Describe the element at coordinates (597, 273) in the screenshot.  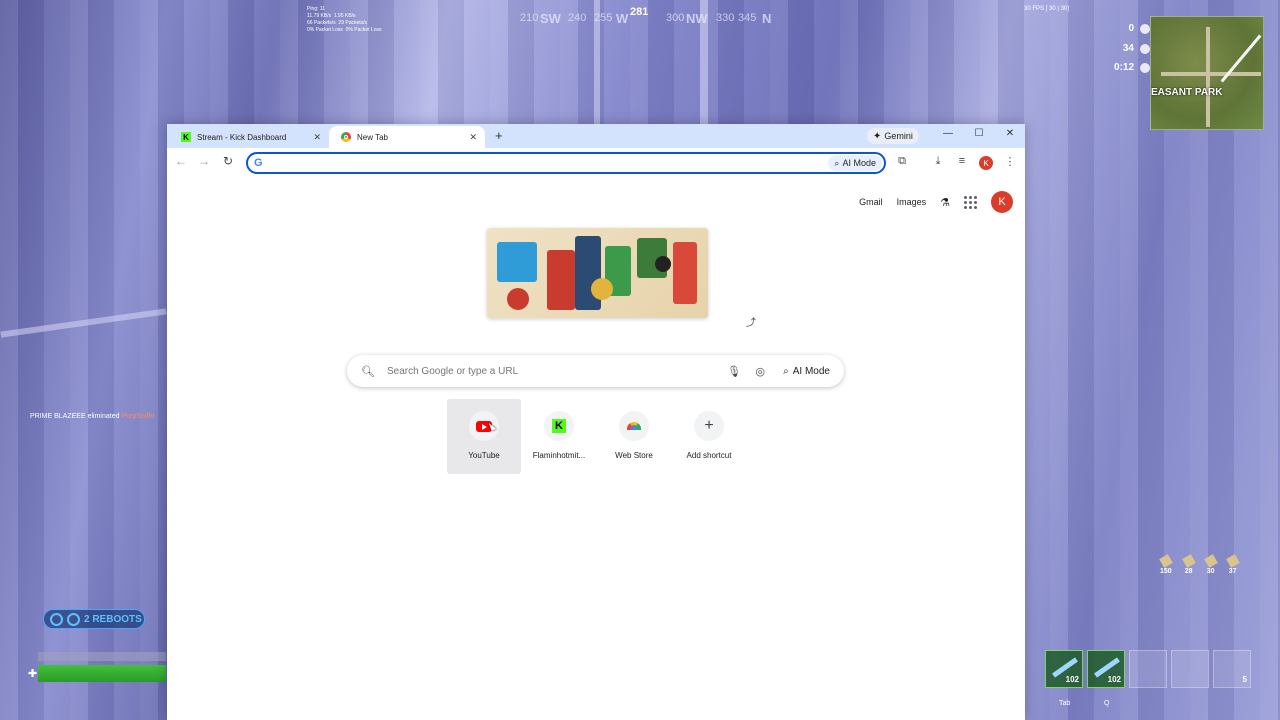
I see `google-doodle` at that location.